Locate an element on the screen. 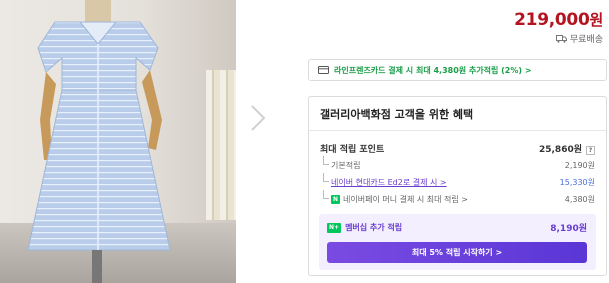 The width and height of the screenshot is (609, 283). card-icon is located at coordinates (323, 70).